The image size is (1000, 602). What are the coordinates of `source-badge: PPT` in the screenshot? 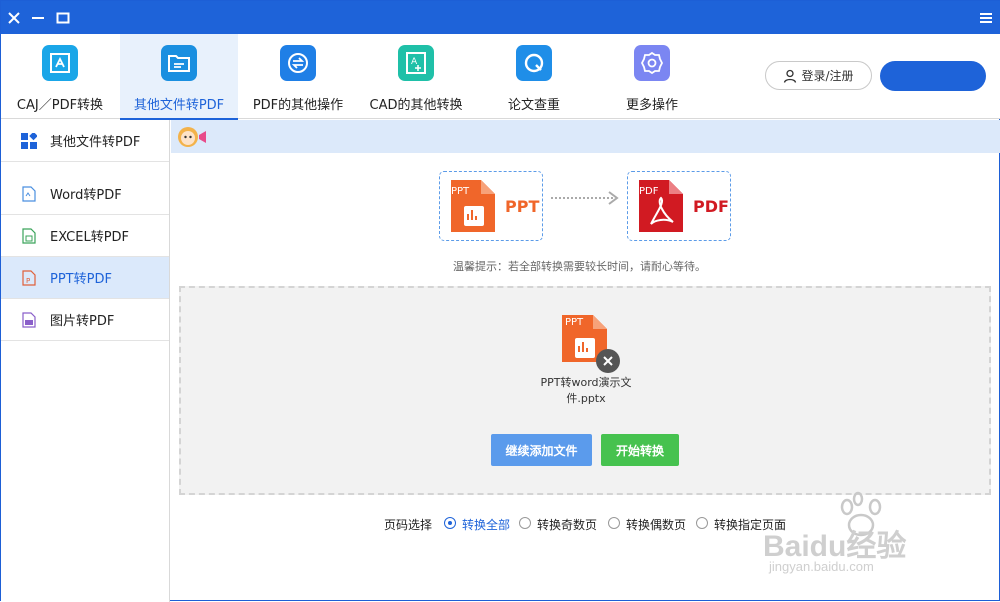 It's located at (460, 191).